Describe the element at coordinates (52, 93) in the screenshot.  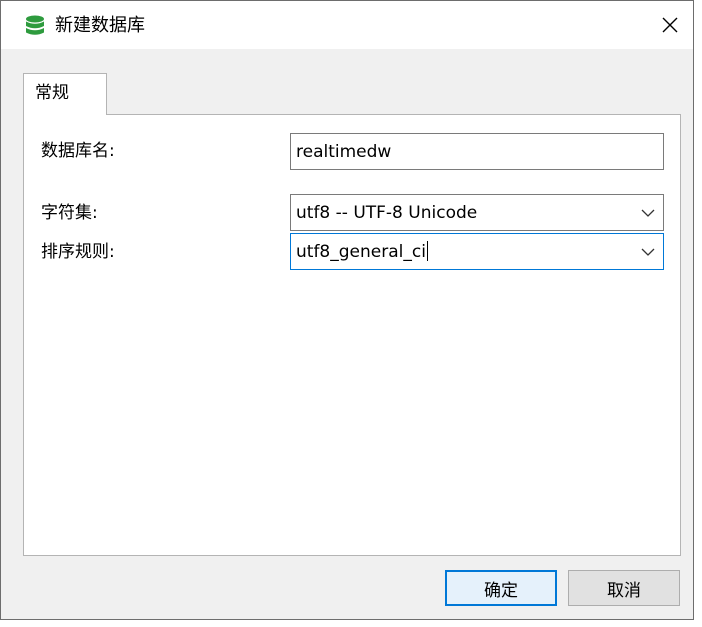
I see `tab-general-label: 常规` at that location.